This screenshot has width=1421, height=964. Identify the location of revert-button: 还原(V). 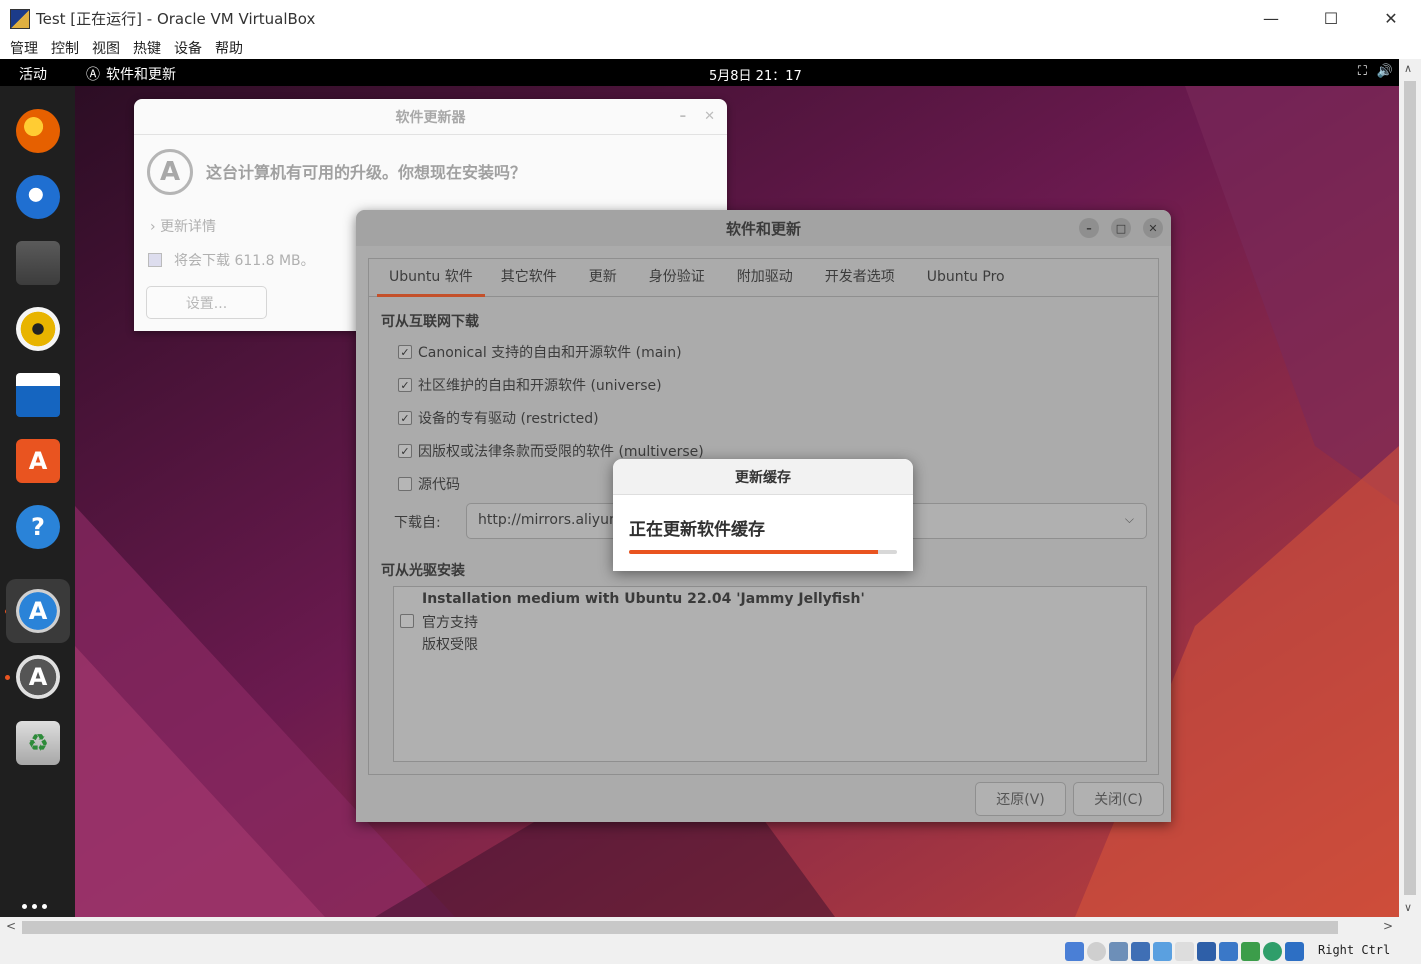
(1020, 799).